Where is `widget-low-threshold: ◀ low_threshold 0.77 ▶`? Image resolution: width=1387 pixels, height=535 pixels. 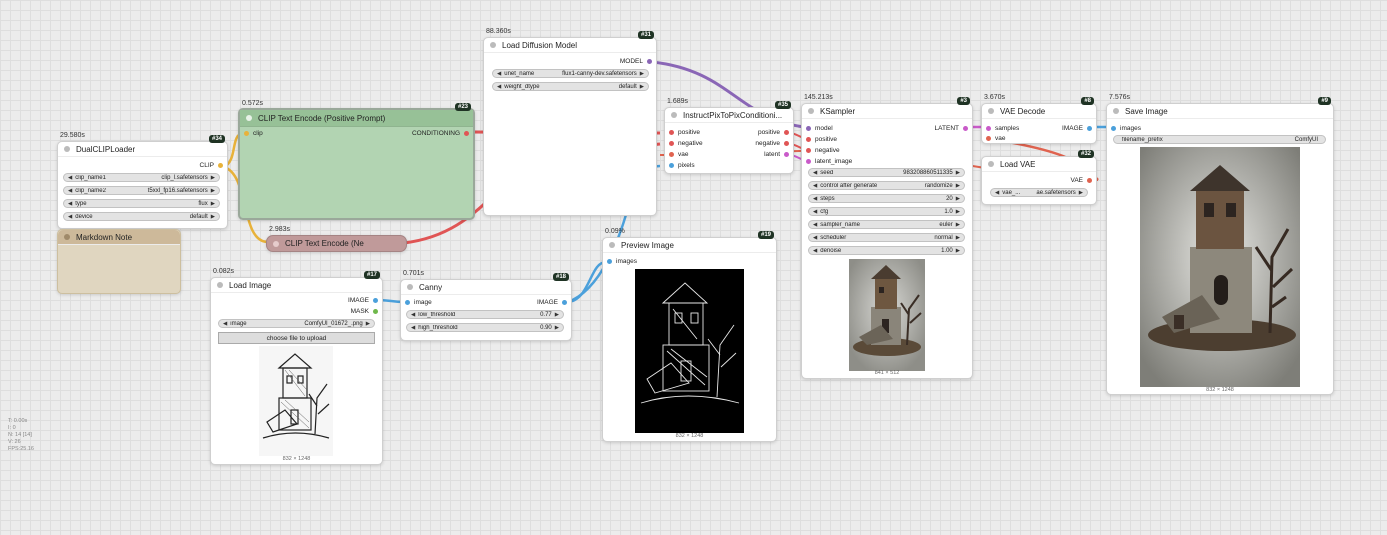
widget-low-threshold: ◀ low_threshold 0.77 ▶ is located at coordinates (485, 314).